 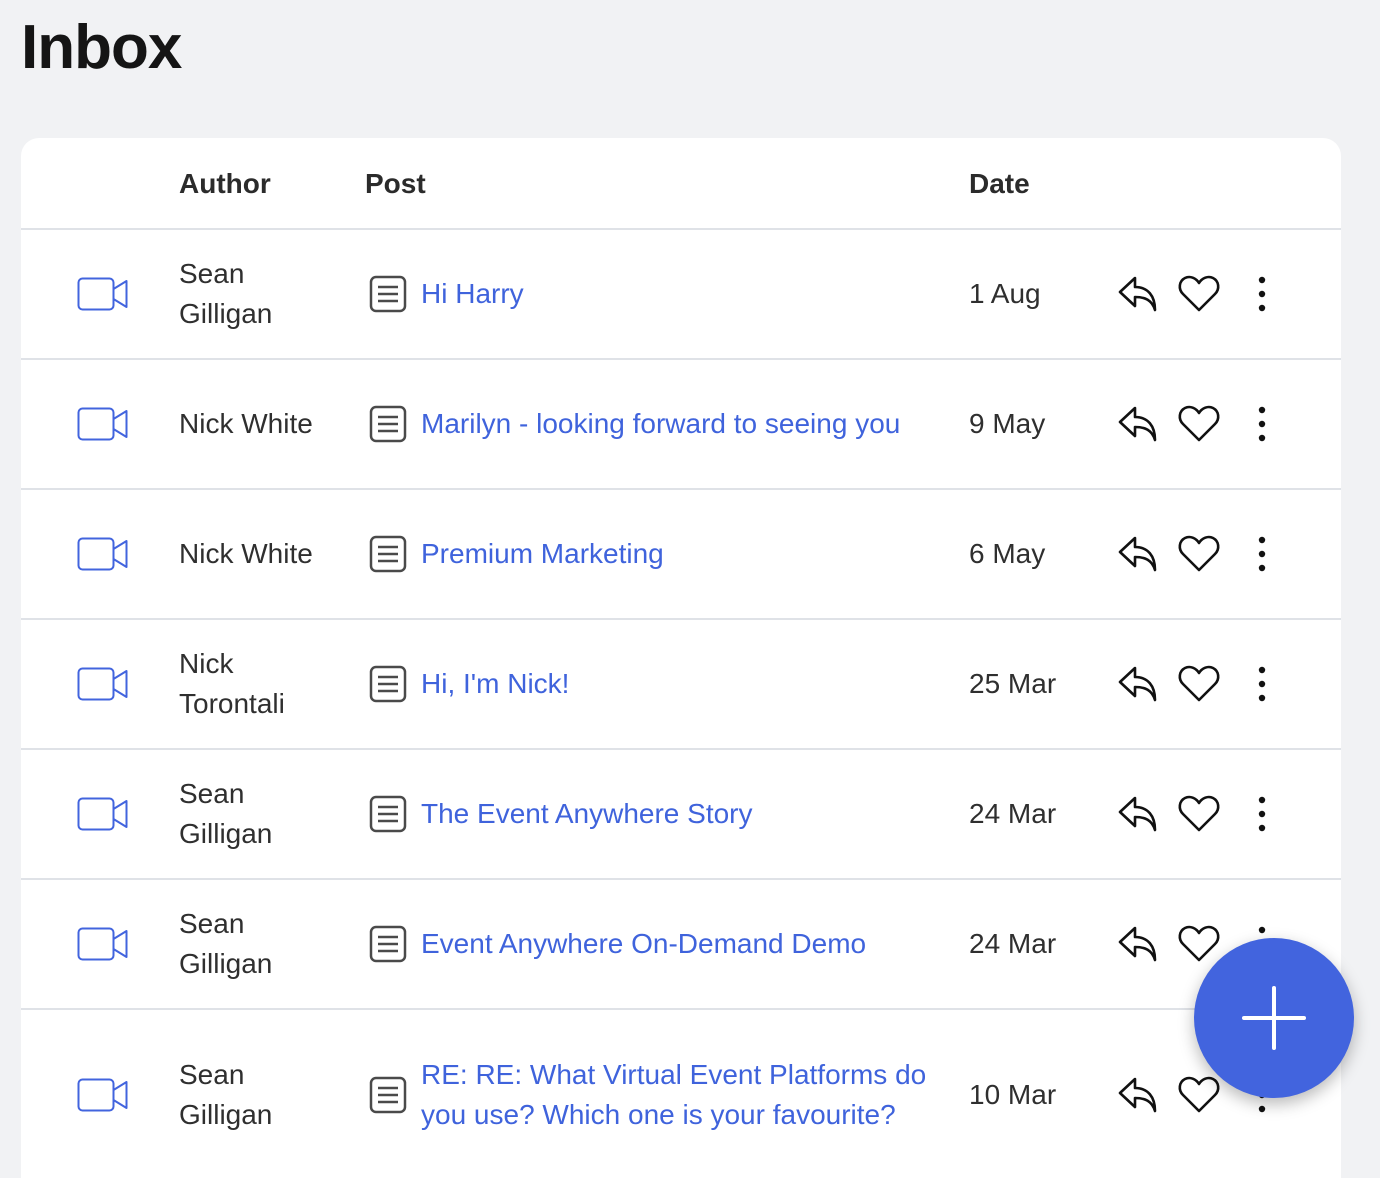 What do you see at coordinates (681, 184) in the screenshot?
I see `table-header: Author Post Date` at bounding box center [681, 184].